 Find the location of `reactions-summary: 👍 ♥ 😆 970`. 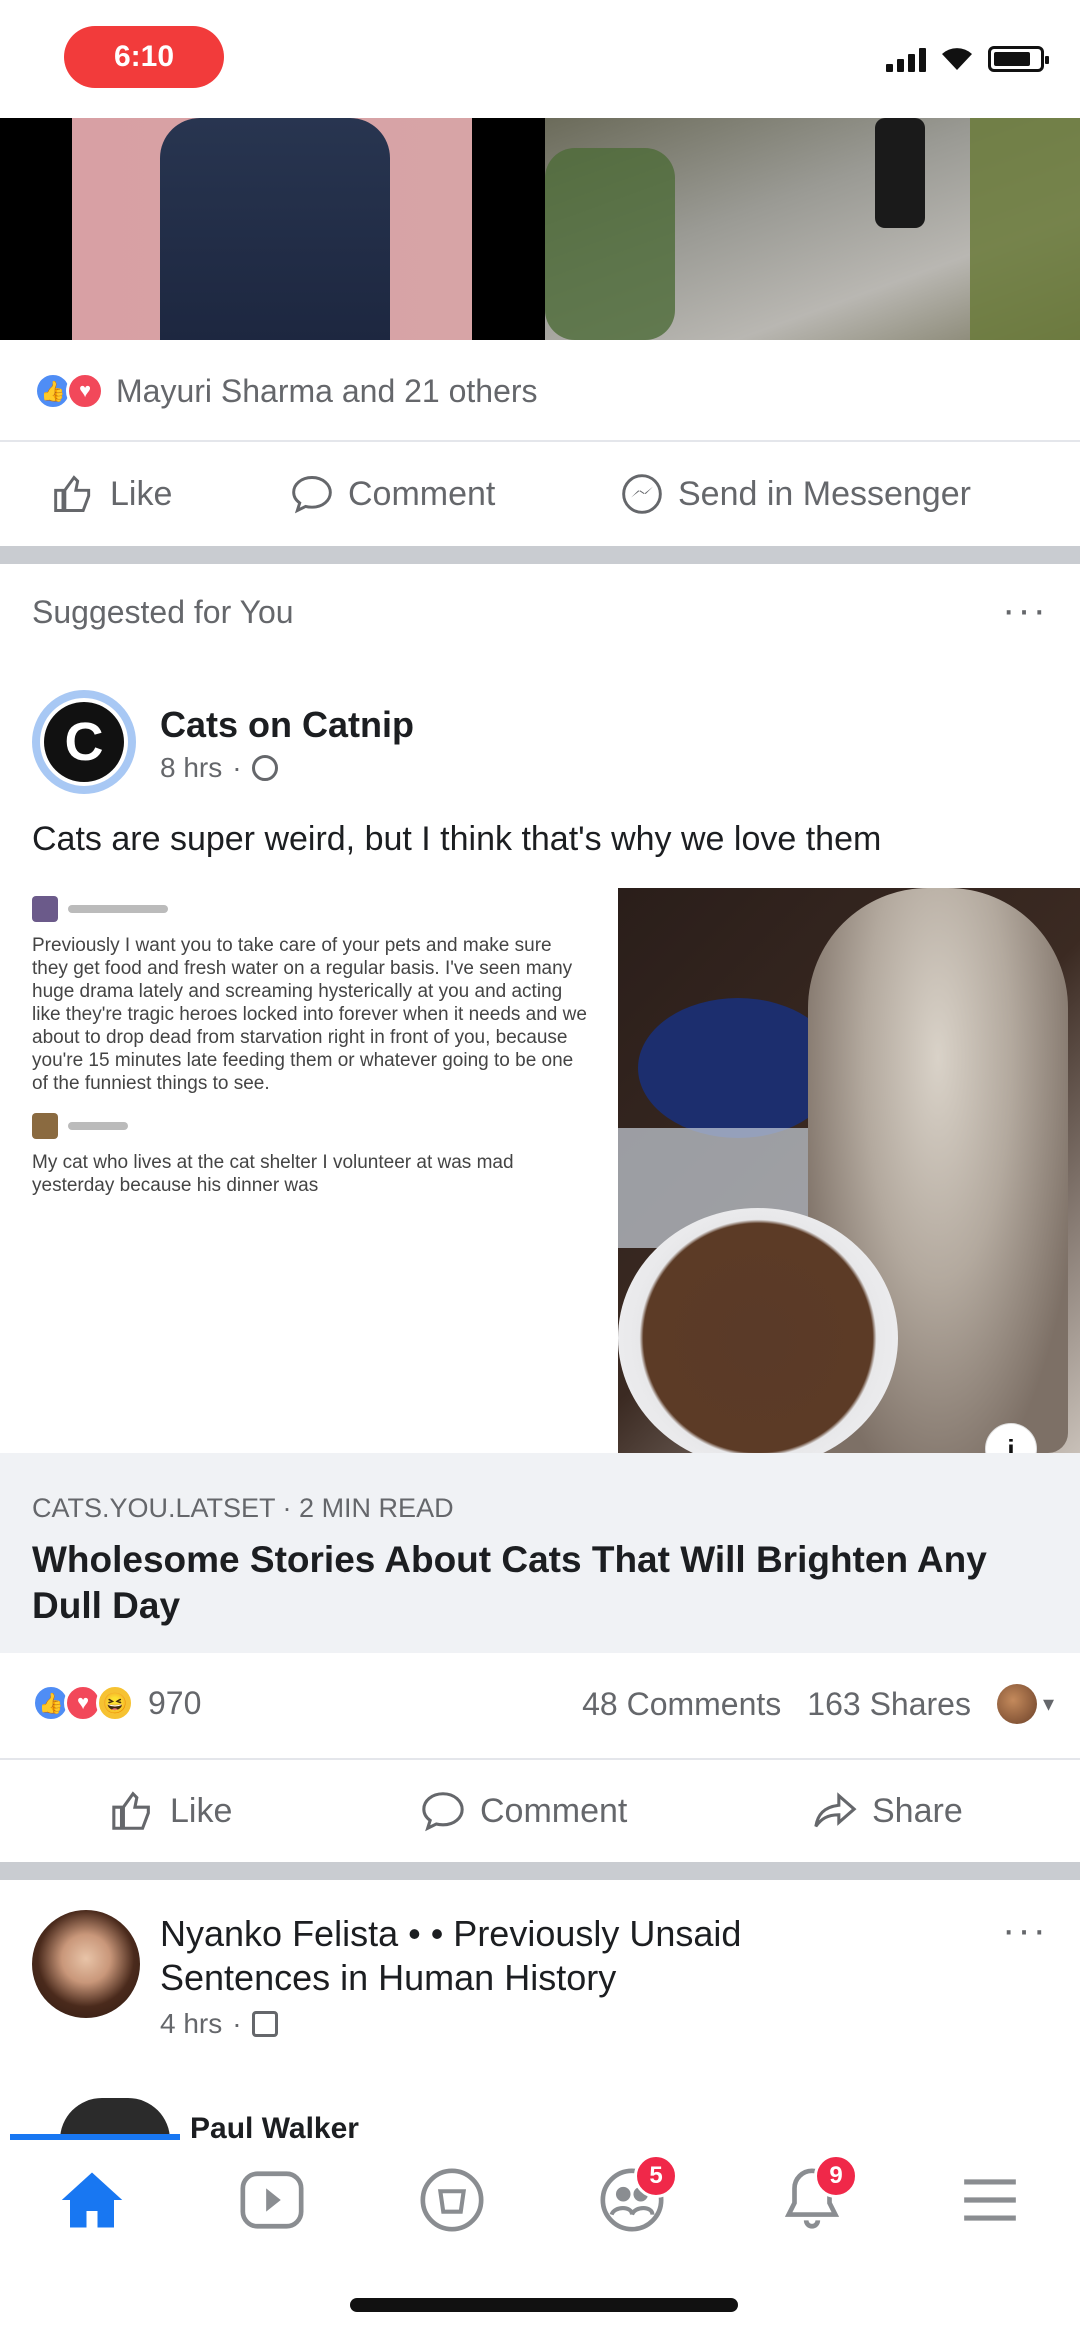

reactions-summary: 👍 ♥ 😆 970 is located at coordinates (116, 1703).